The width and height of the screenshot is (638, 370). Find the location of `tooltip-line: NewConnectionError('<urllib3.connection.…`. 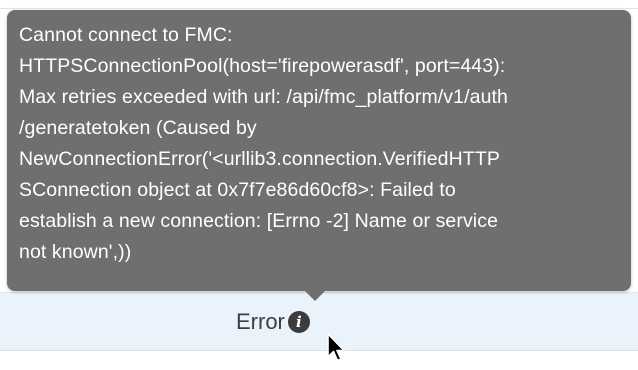

tooltip-line: NewConnectionError('<urllib3.connection.… is located at coordinates (259, 159).